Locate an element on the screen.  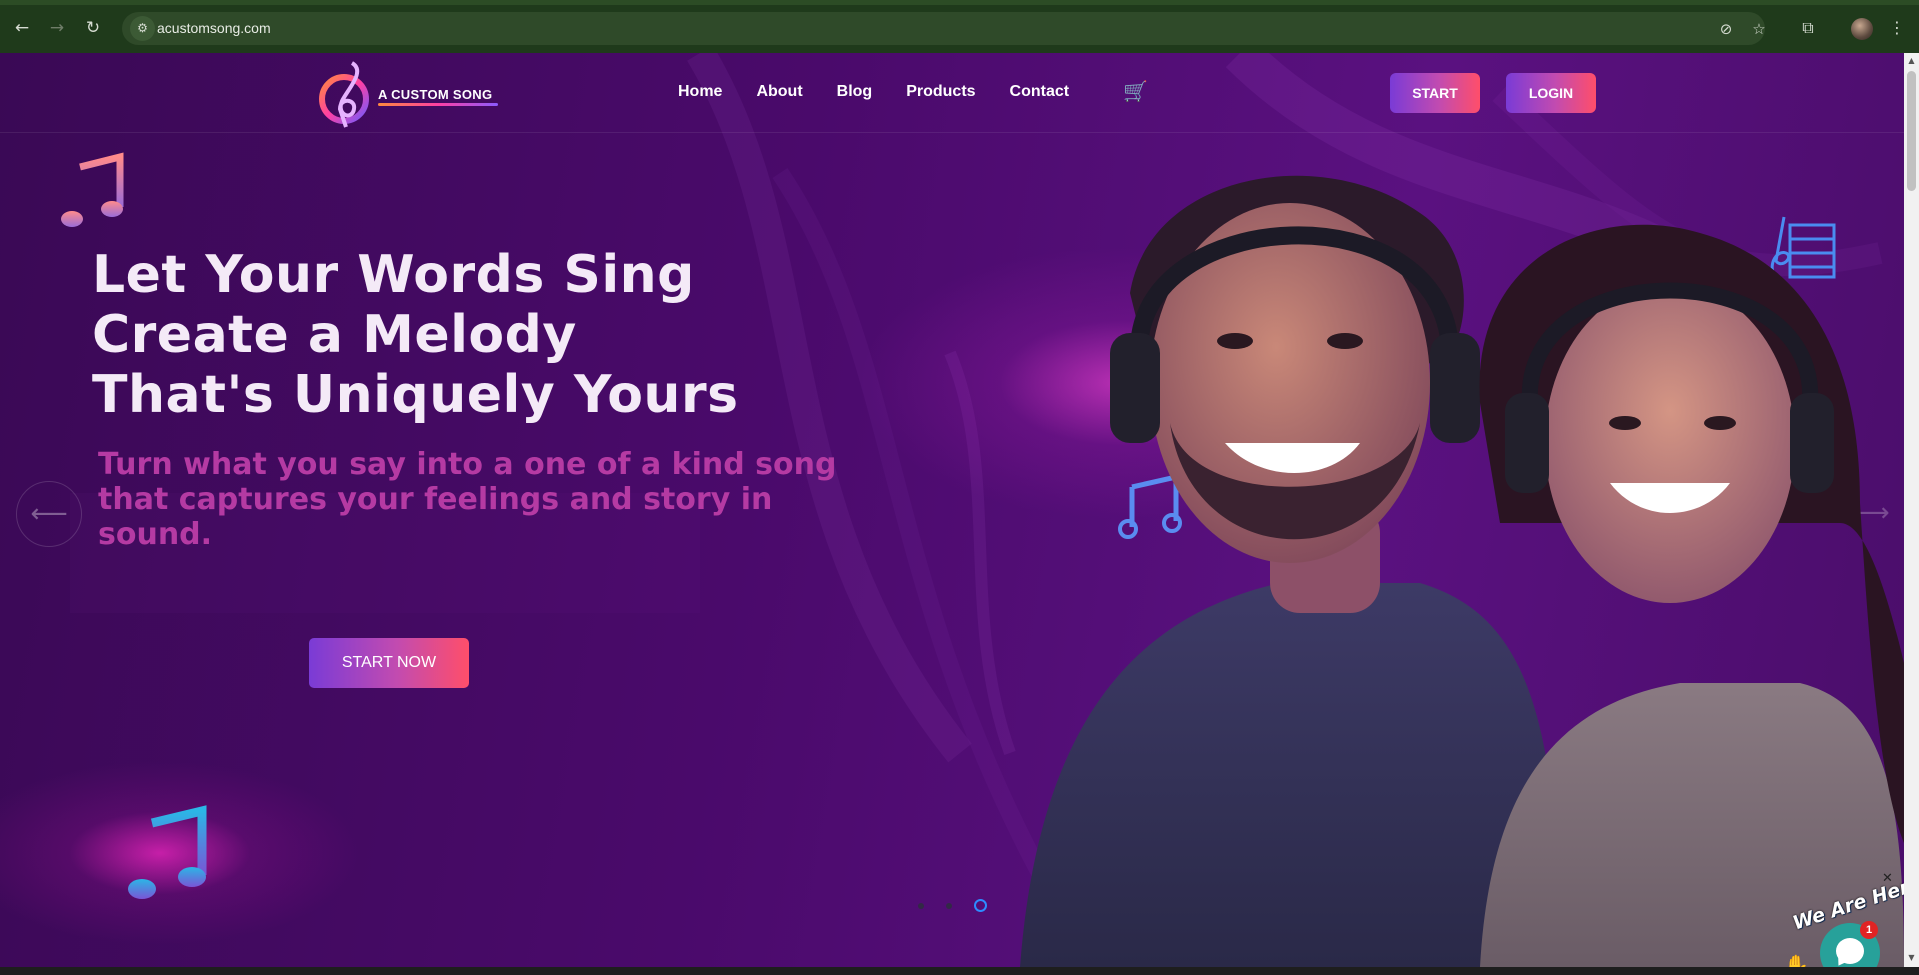
hero-title-line-1: Let Your Words Sing is located at coordinates (393, 275).